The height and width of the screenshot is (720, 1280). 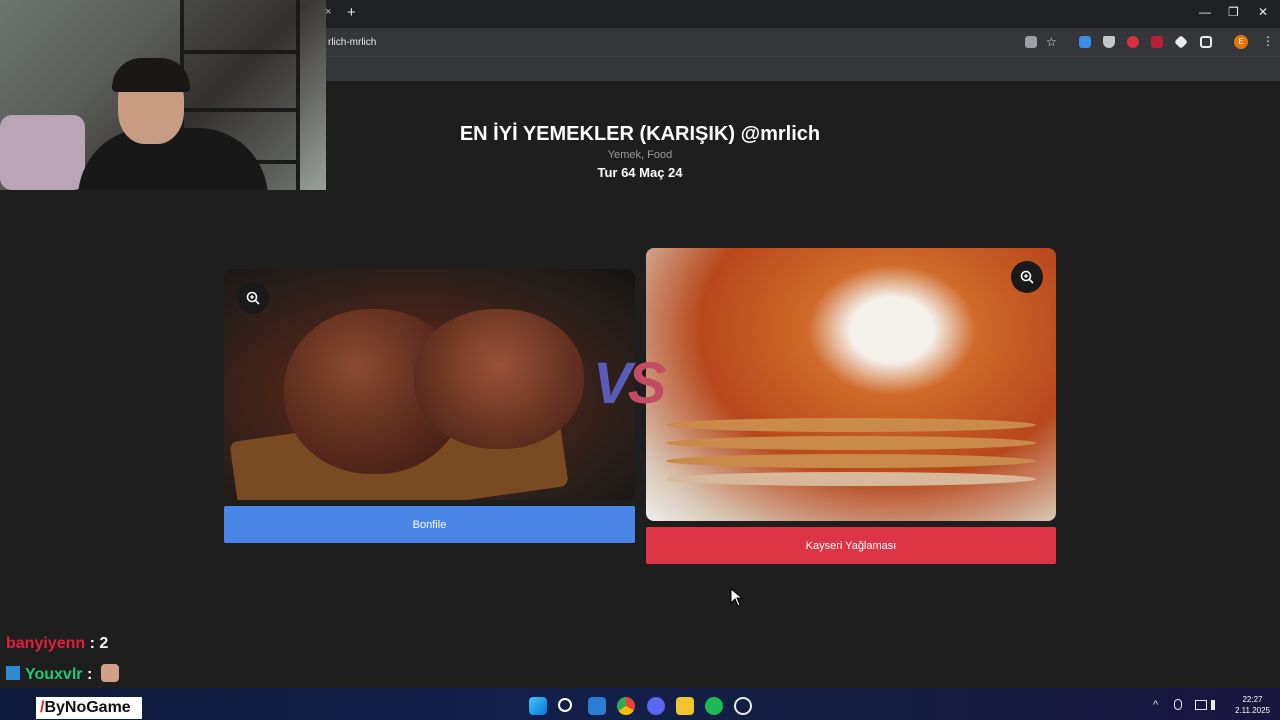 What do you see at coordinates (13, 673) in the screenshot?
I see `chat-badge-icon` at bounding box center [13, 673].